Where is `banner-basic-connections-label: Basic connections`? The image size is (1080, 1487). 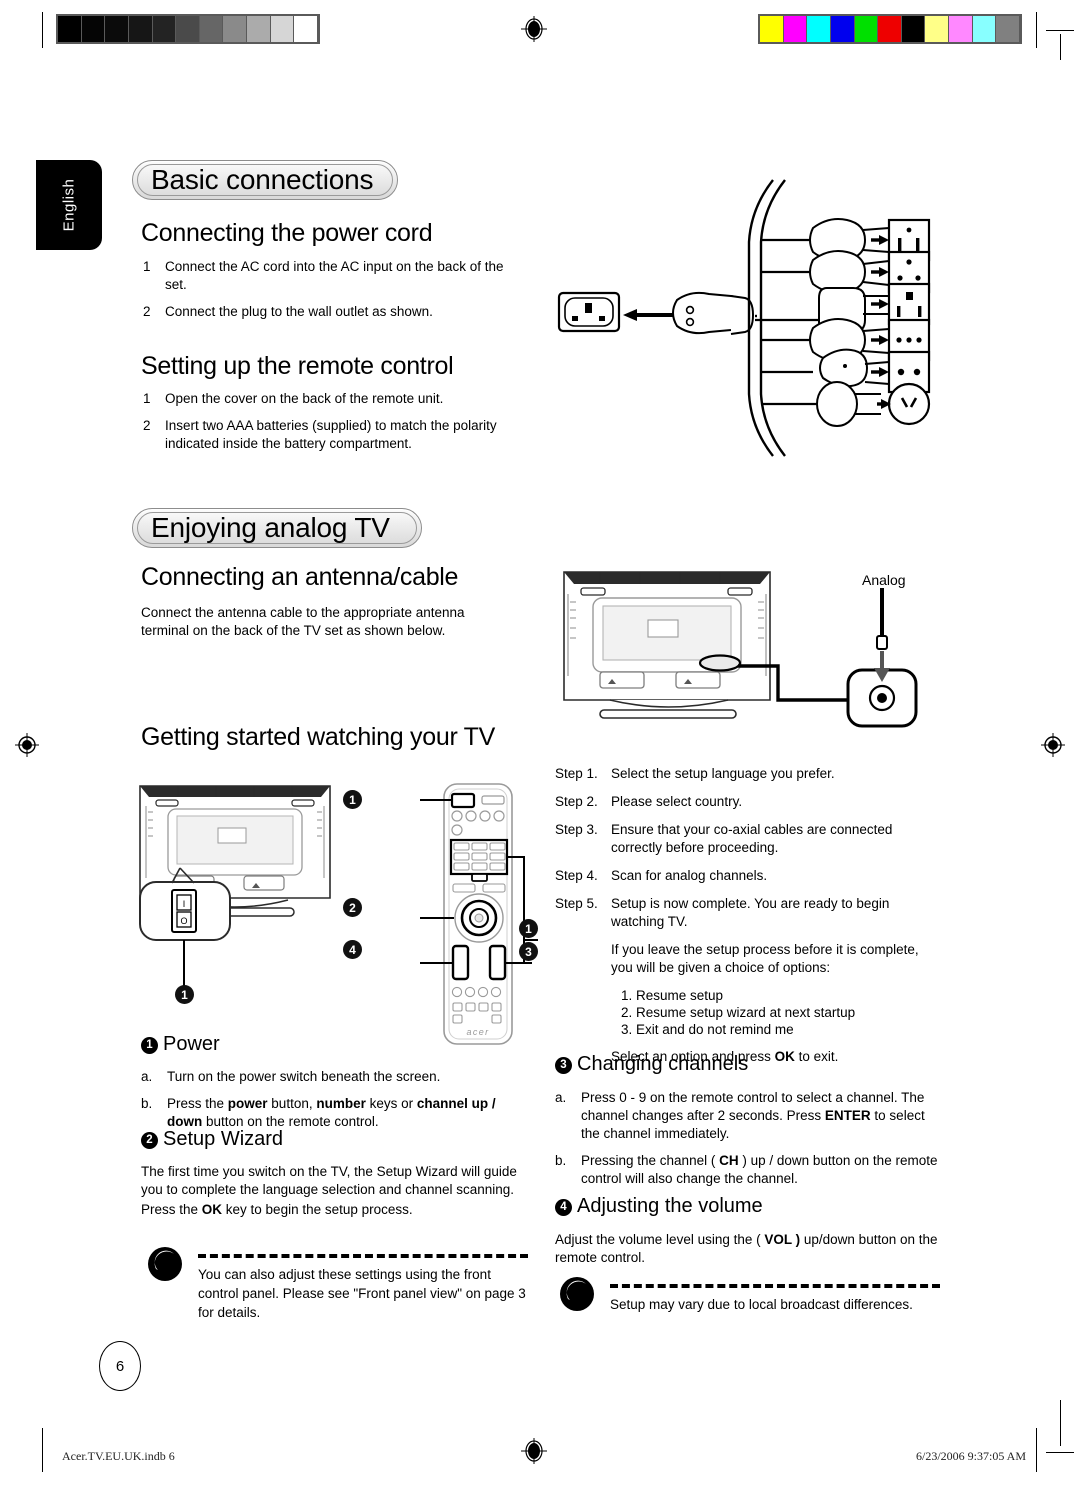 banner-basic-connections-label: Basic connections is located at coordinates (262, 179).